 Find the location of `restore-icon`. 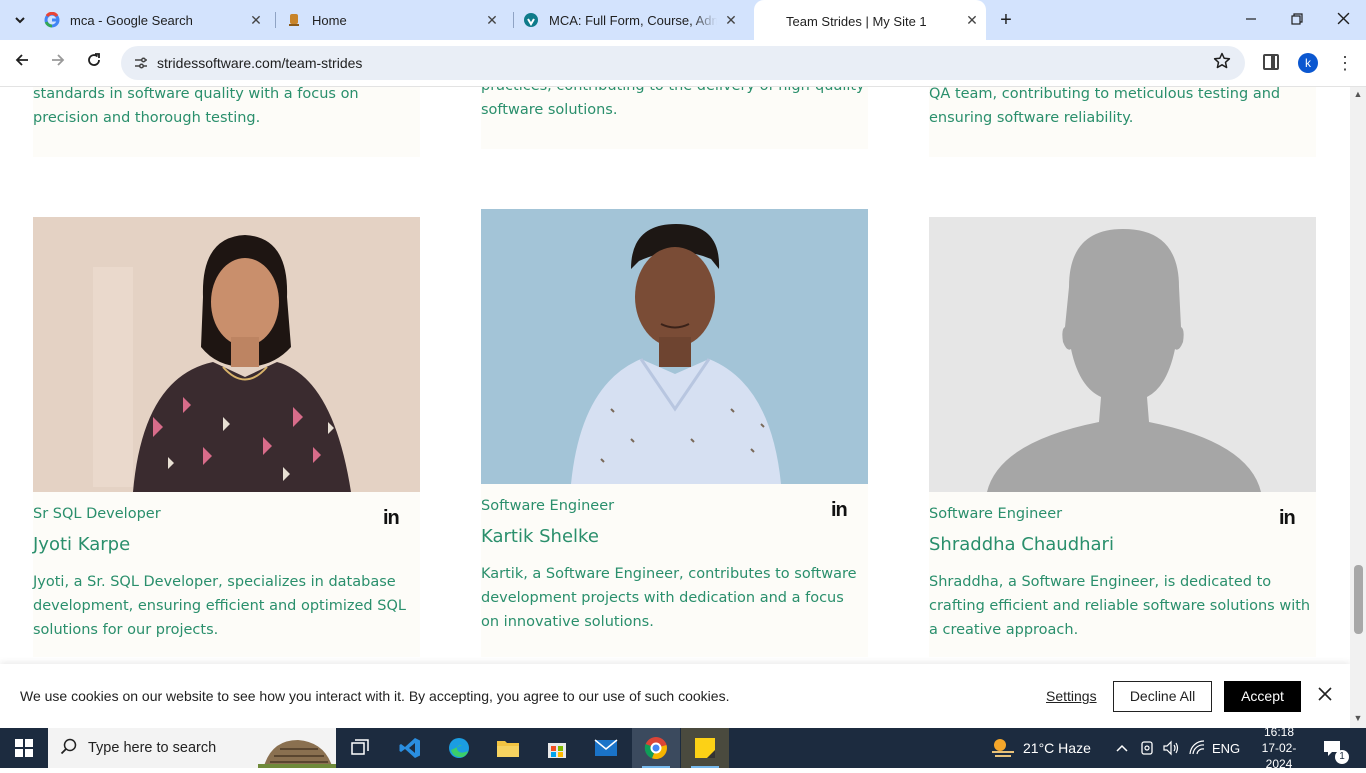

restore-icon is located at coordinates (1297, 19).